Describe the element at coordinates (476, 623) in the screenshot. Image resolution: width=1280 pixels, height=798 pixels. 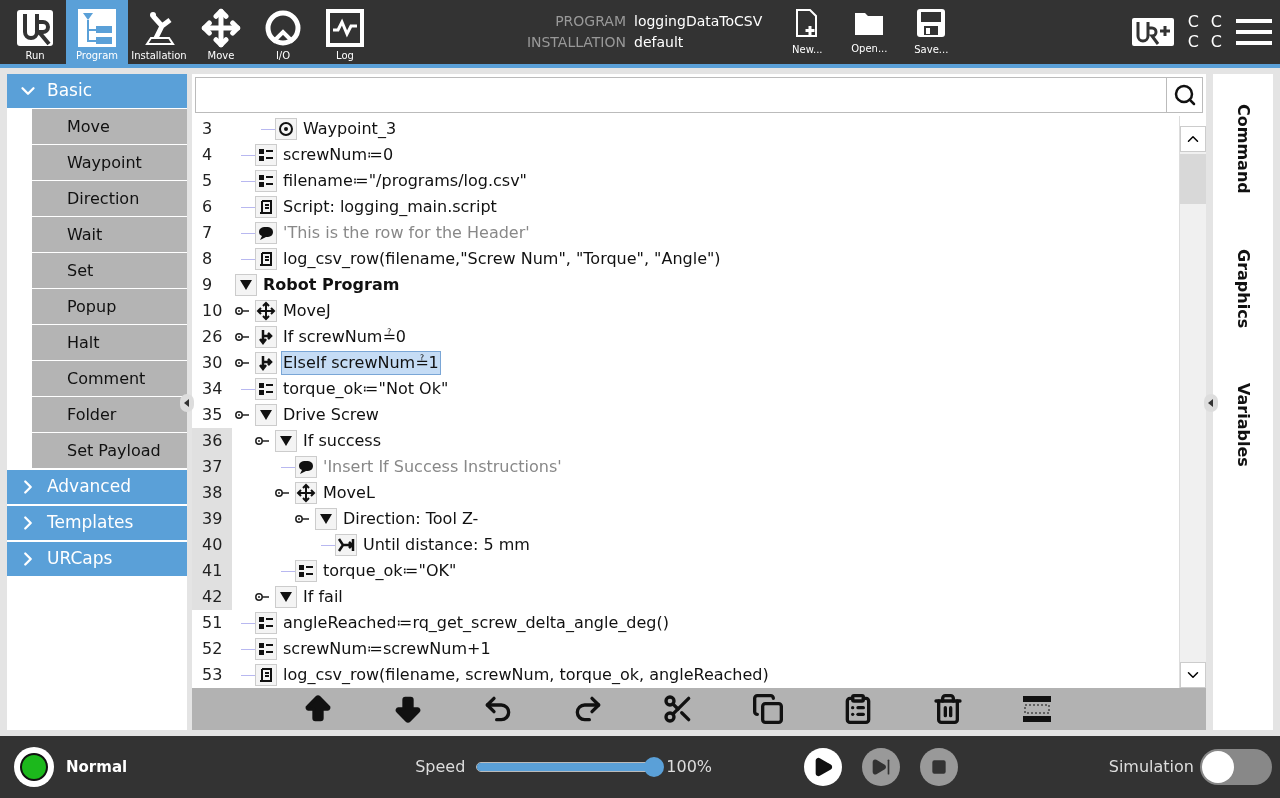
I see `program-node: angleReached≔rq_get_screw_delta_angle_deg()` at that location.